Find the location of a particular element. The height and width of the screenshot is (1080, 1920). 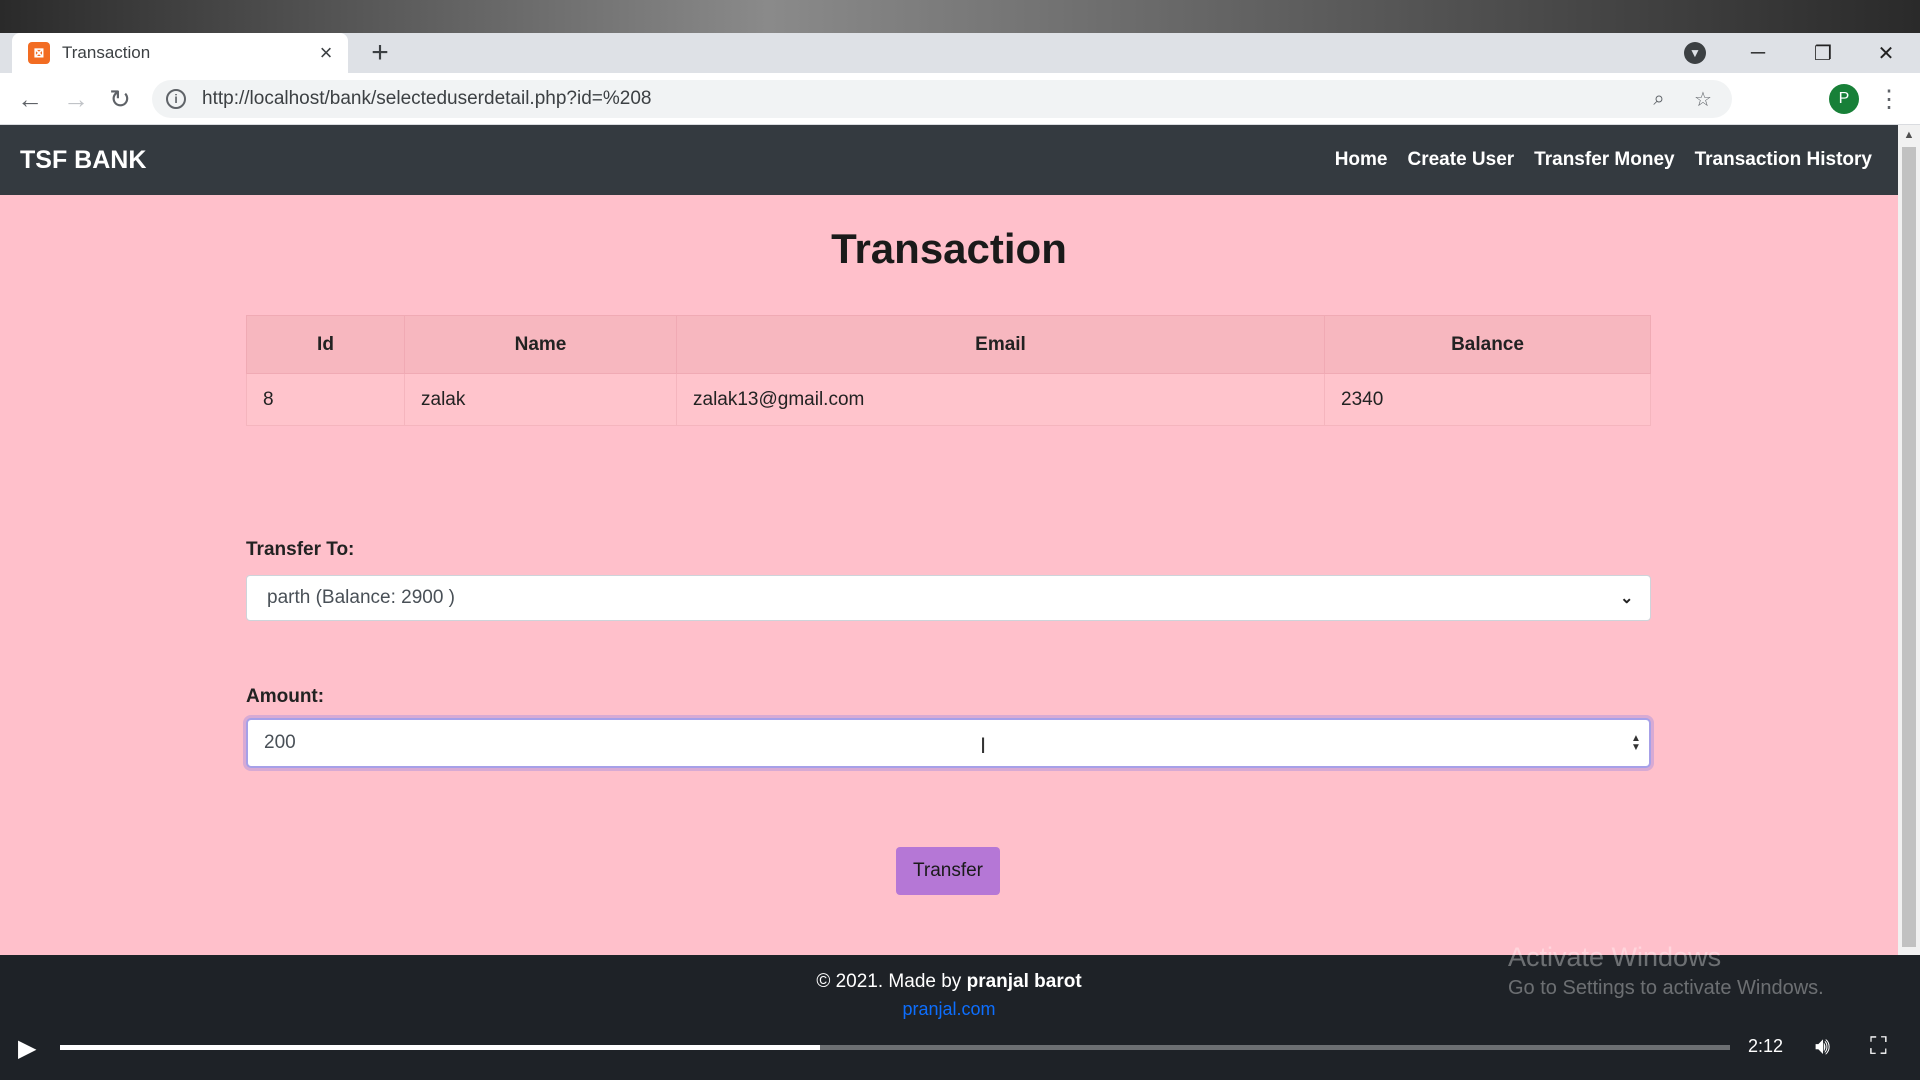

cell-name: zalak is located at coordinates (540, 399).